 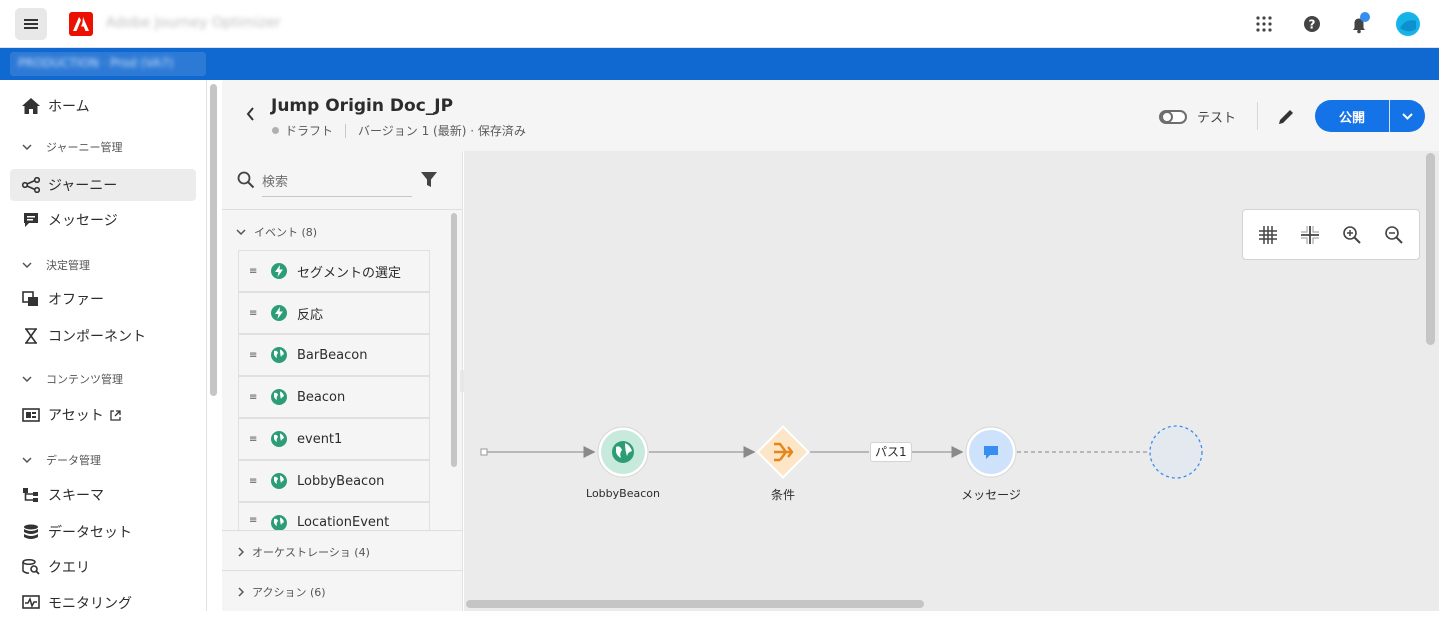 What do you see at coordinates (81, 24) in the screenshot?
I see `adobe-logo` at bounding box center [81, 24].